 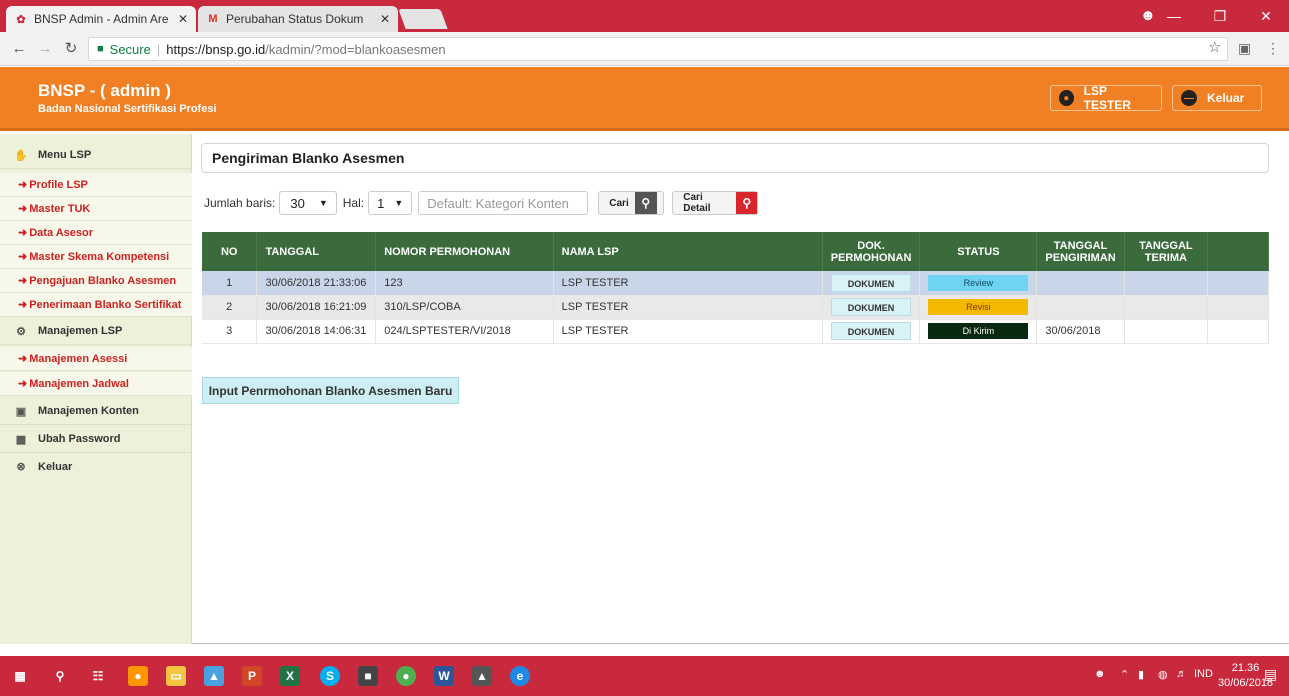 What do you see at coordinates (65, 155) in the screenshot?
I see `sidebar-item-label: Menu LSP` at bounding box center [65, 155].